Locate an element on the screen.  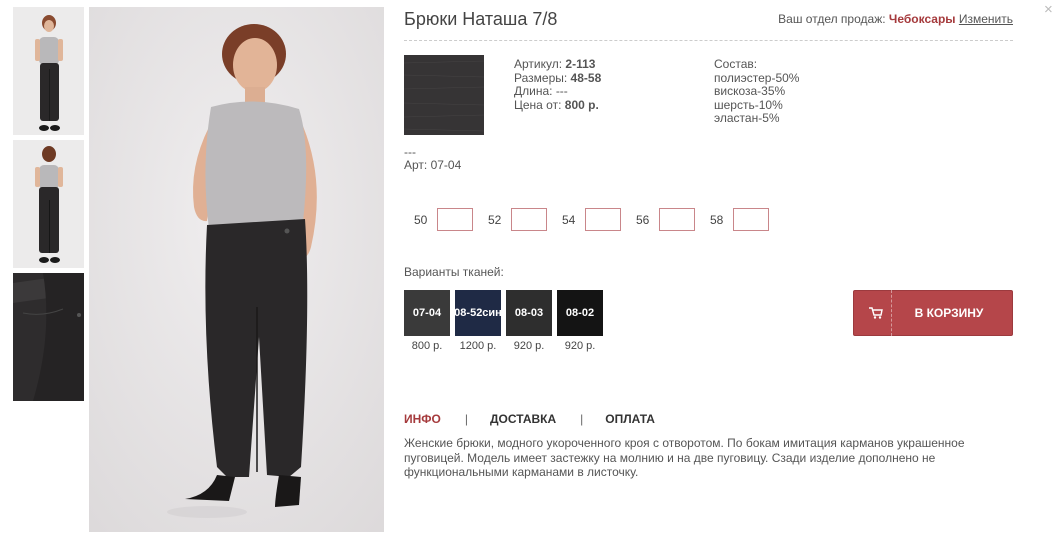
size-item: 50 is located at coordinates (441, 219).